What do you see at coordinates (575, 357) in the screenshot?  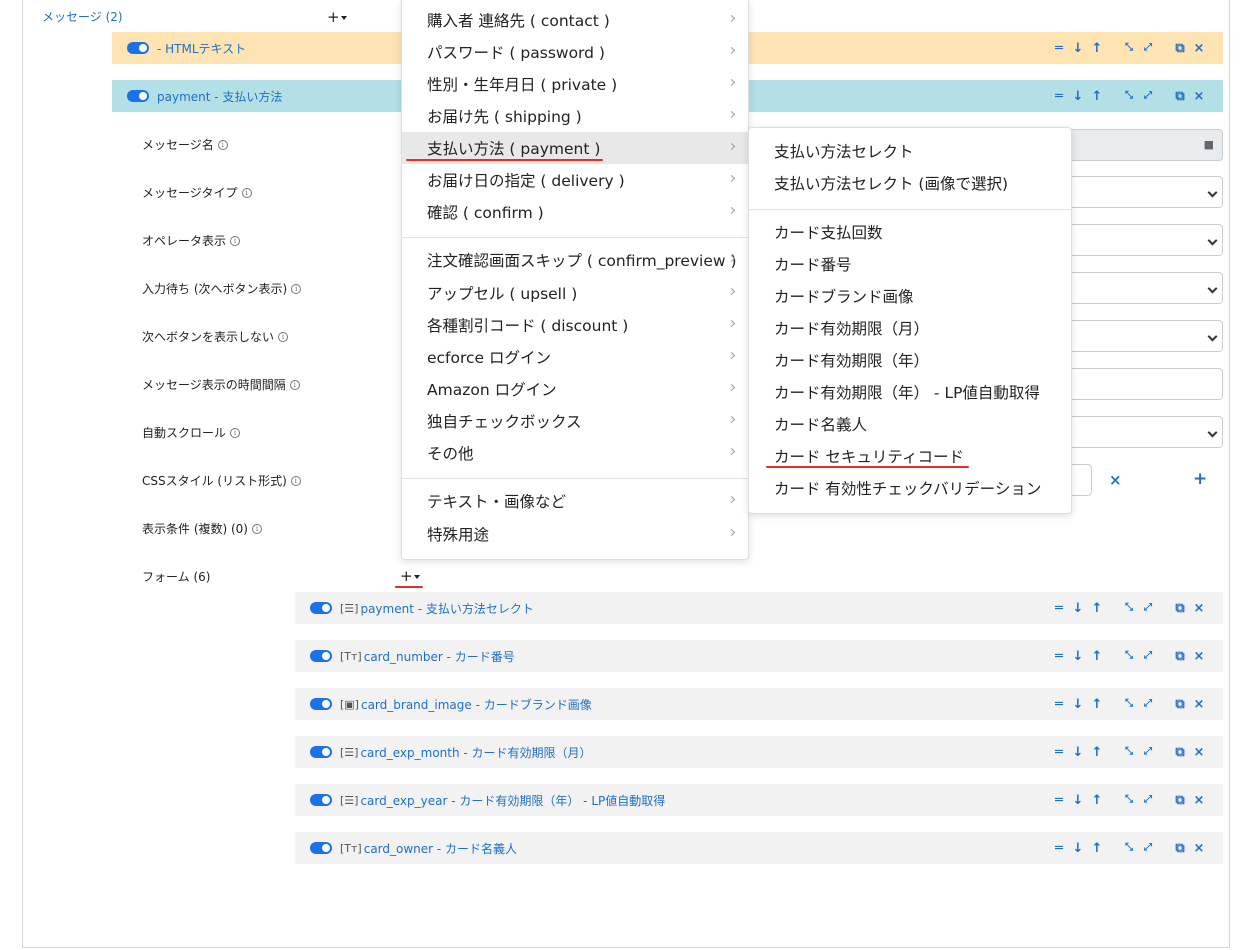 I see `menu-item-ecforce-login: ecforce ログイン` at bounding box center [575, 357].